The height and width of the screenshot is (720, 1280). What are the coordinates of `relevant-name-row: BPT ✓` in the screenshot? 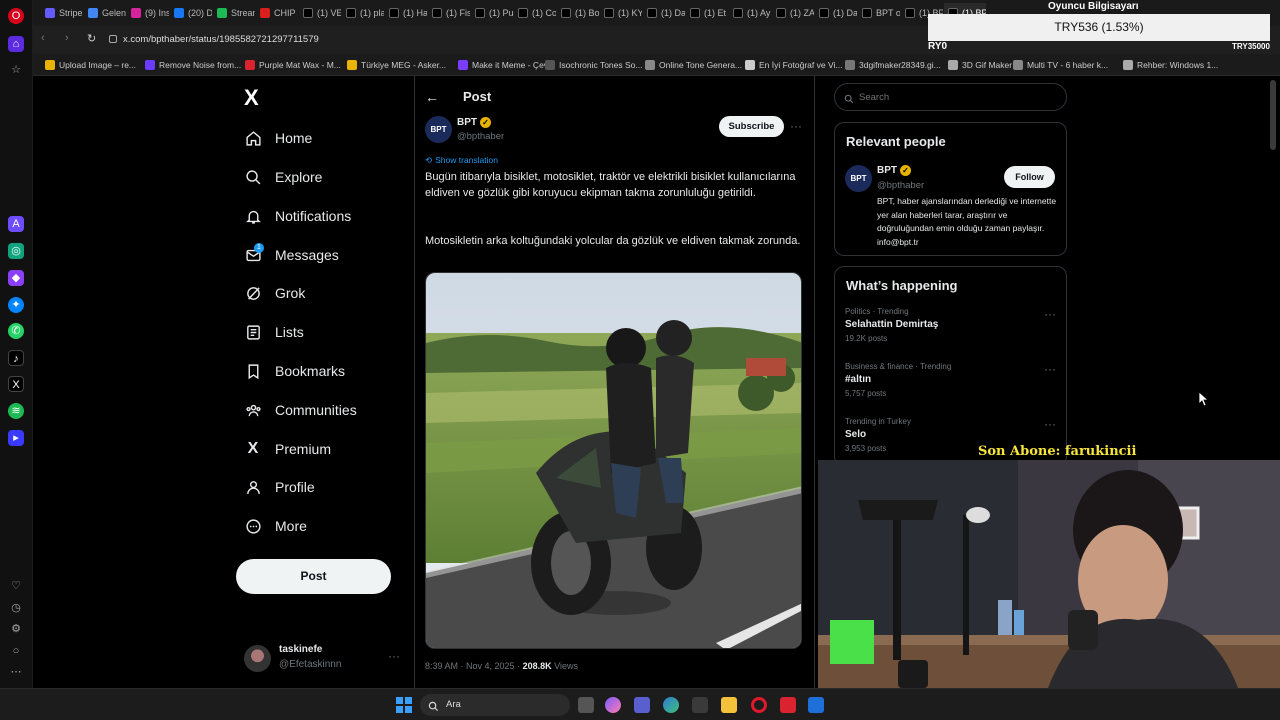 It's located at (894, 170).